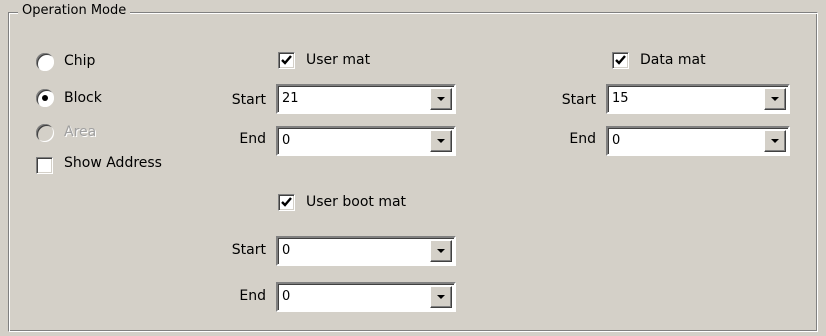 This screenshot has height=336, width=826. I want to click on group-title: Operation Mode, so click(74, 11).